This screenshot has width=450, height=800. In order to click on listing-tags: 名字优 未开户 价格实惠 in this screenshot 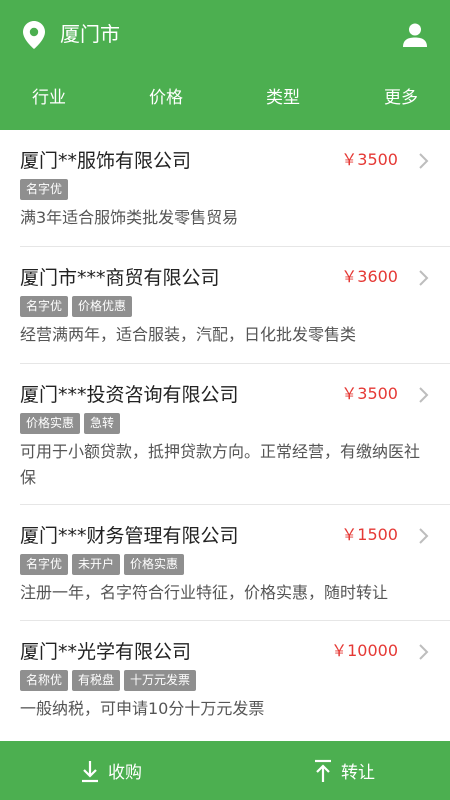, I will do `click(102, 564)`.